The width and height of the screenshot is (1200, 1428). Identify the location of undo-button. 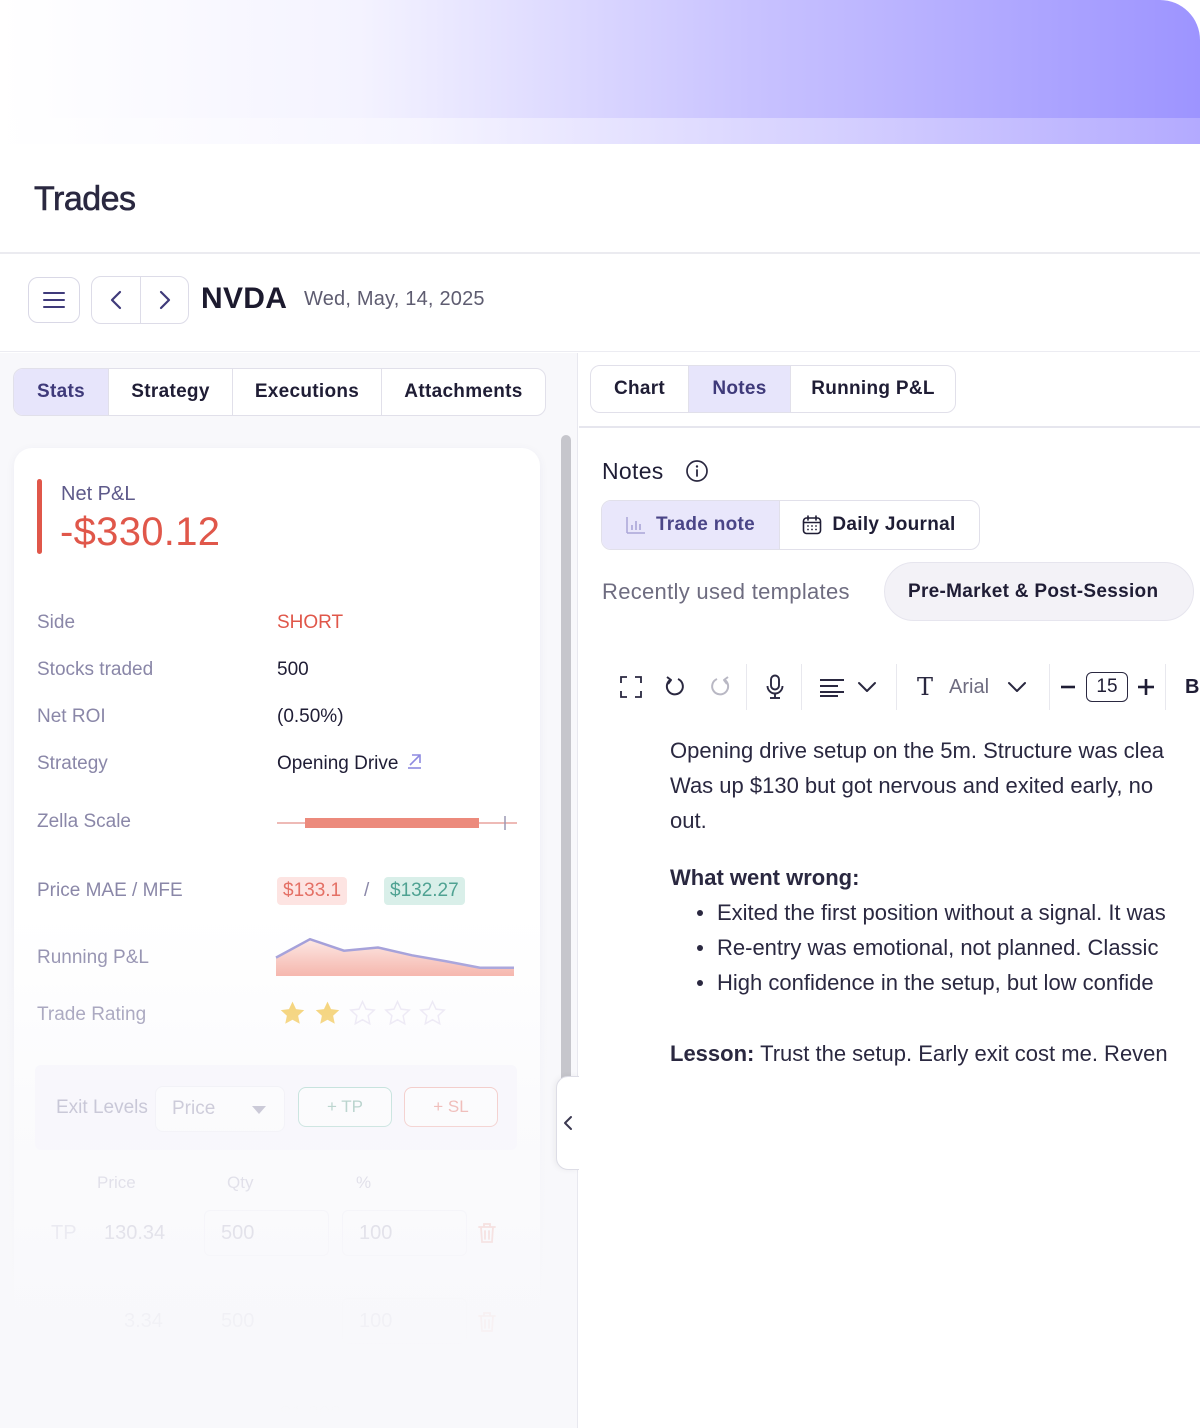
(675, 687).